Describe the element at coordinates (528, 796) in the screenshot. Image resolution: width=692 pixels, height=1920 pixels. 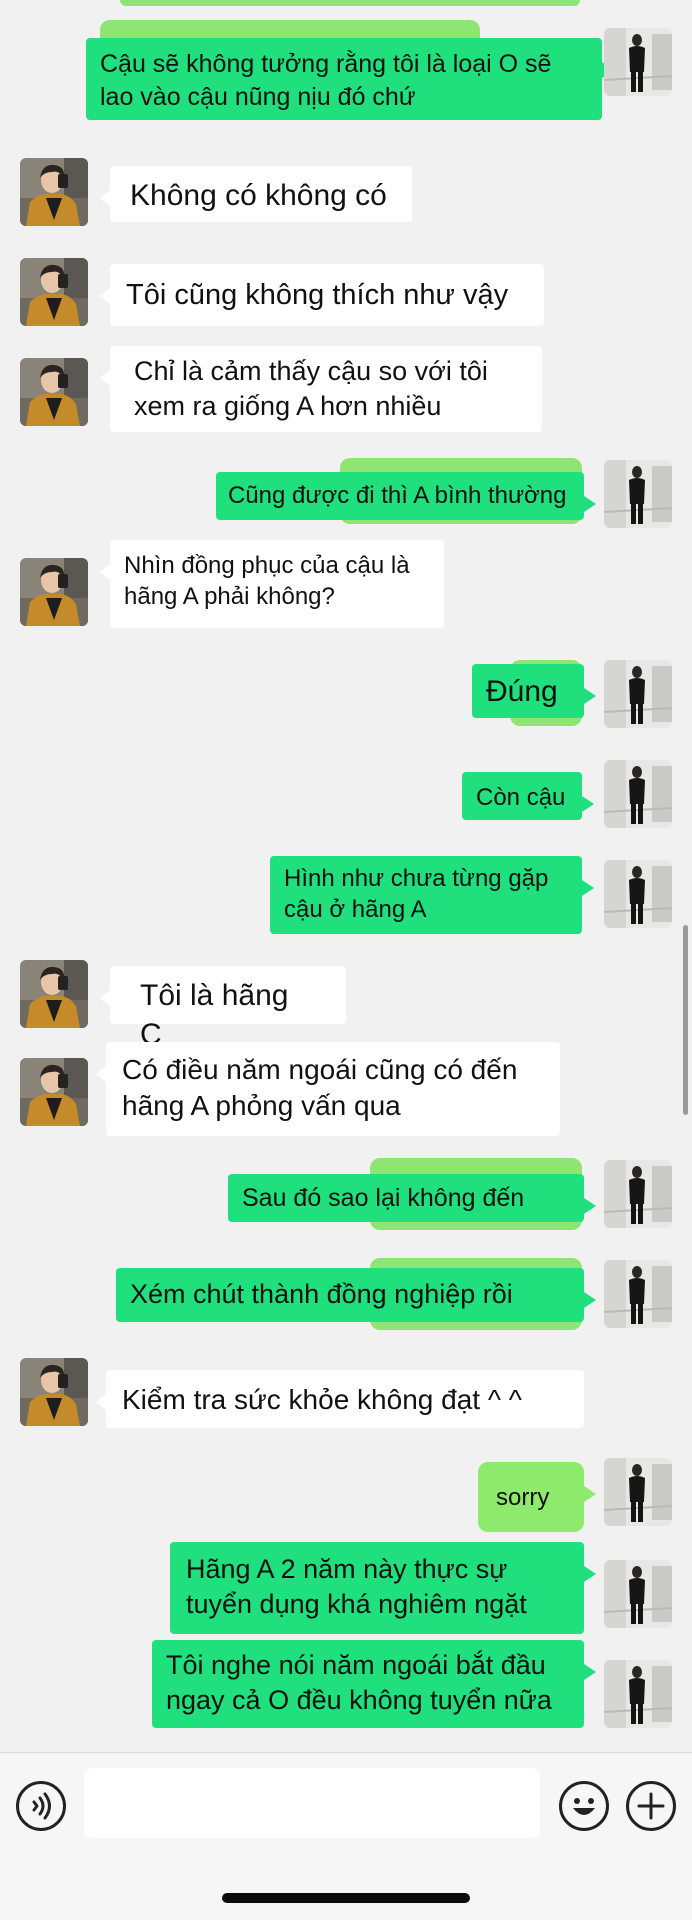
I see `message-bubble: Còn cậu` at that location.